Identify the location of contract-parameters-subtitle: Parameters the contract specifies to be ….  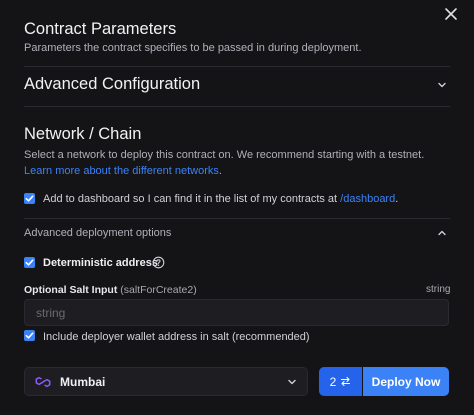
(193, 48).